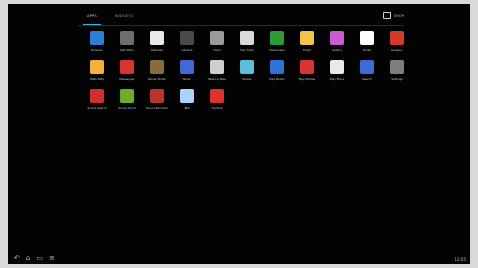  I want to click on store-shortcut: SHOP, so click(393, 15).